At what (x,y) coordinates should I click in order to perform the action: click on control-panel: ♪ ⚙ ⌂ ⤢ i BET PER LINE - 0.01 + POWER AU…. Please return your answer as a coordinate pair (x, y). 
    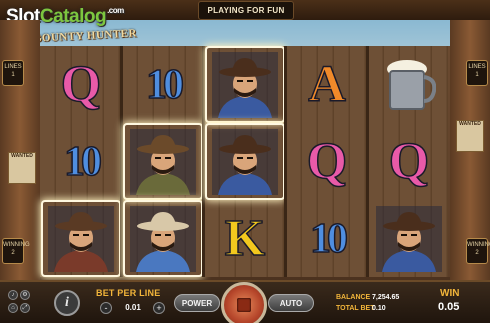
    Looking at the image, I should click on (245, 301).